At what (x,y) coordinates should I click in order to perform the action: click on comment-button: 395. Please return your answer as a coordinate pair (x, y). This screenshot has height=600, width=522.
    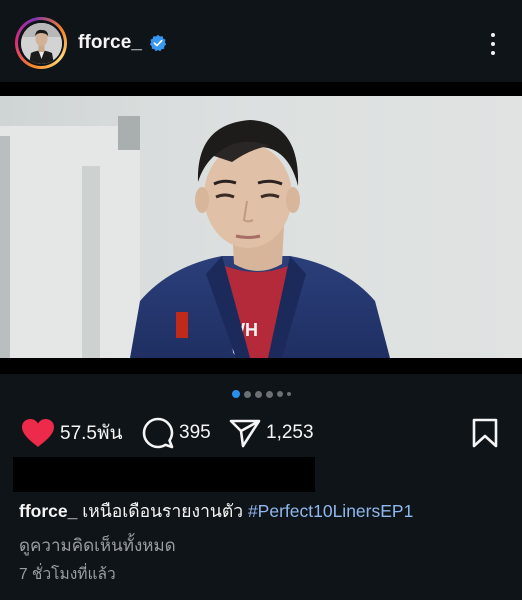
    Looking at the image, I should click on (176, 433).